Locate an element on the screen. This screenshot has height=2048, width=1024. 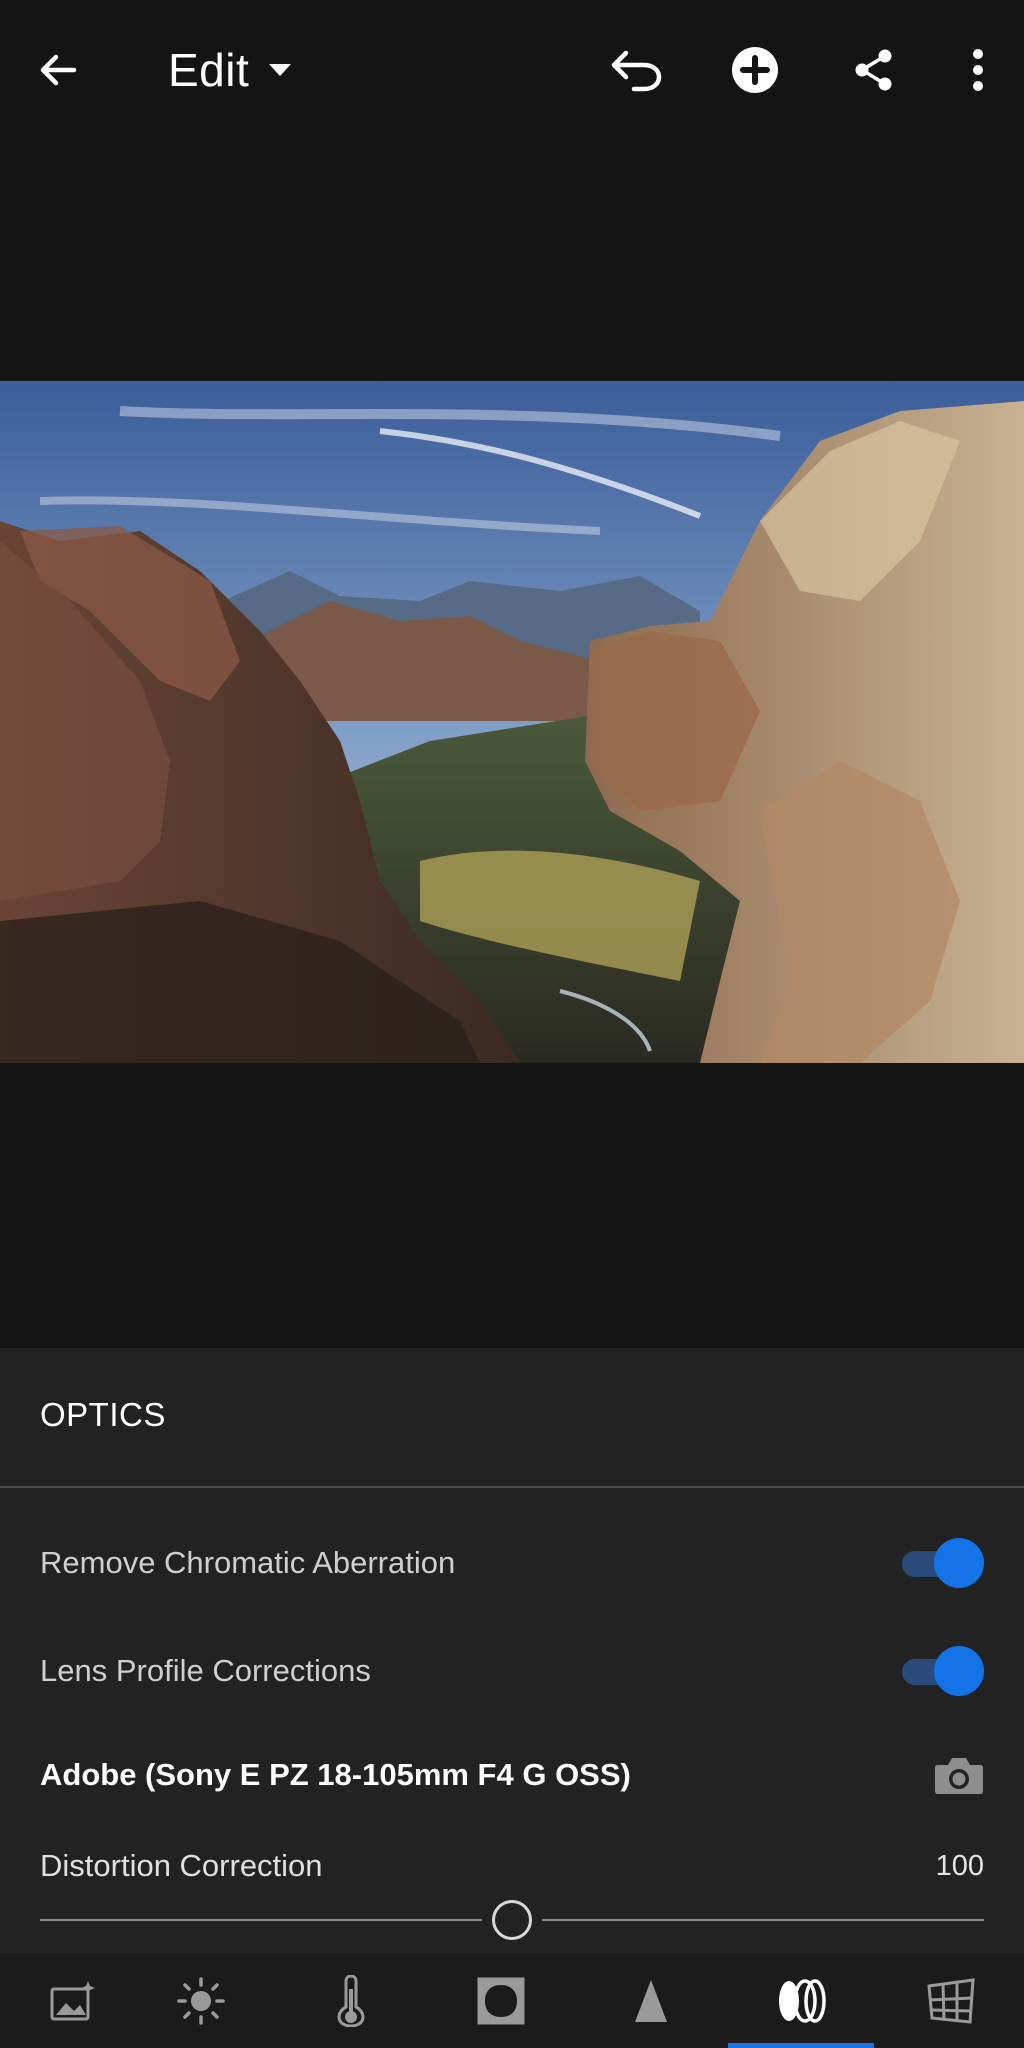
panel-title: OPTICS is located at coordinates (103, 1414).